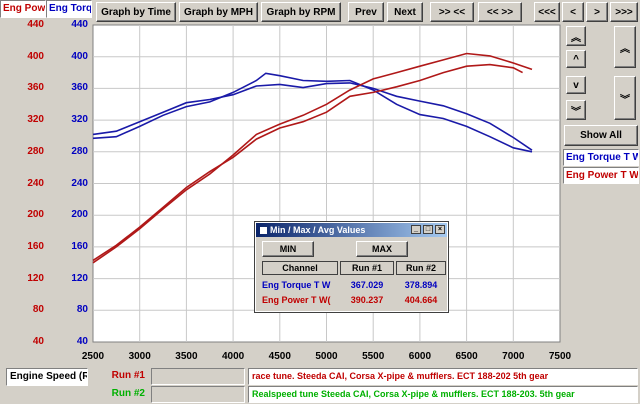 The height and width of the screenshot is (404, 640). Describe the element at coordinates (440, 229) in the screenshot. I see `close-icon: ×` at that location.